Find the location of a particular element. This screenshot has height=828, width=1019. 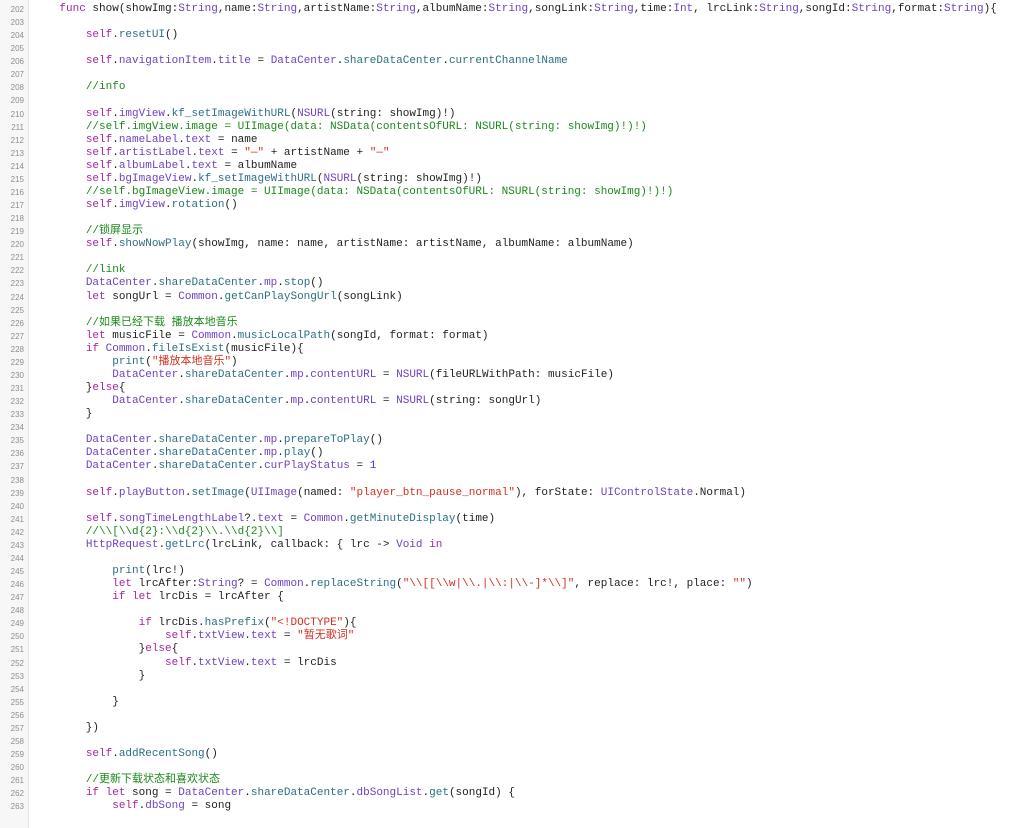

line-number: 244 is located at coordinates (17, 558).